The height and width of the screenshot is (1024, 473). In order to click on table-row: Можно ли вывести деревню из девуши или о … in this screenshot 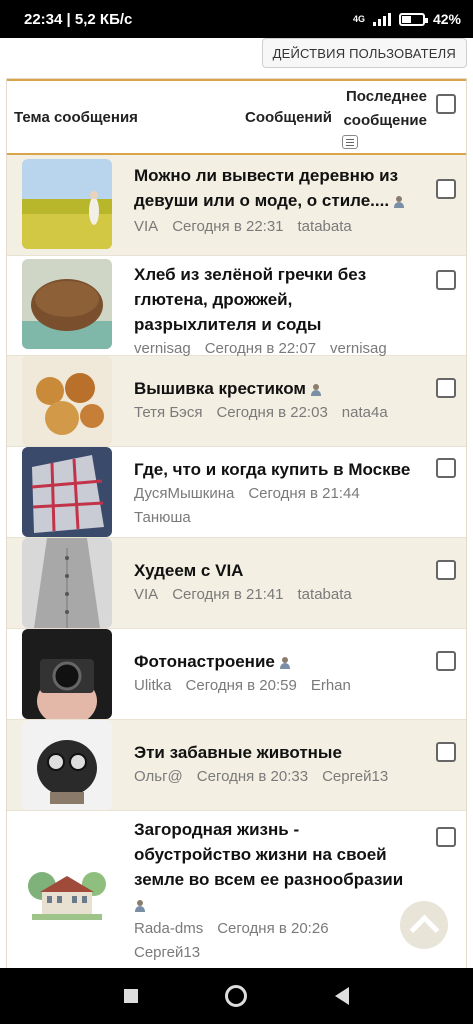, I will do `click(236, 205)`.